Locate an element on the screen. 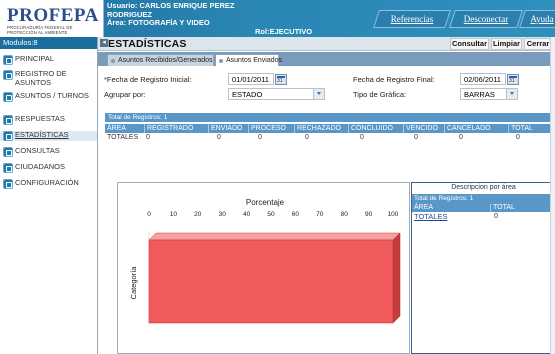  fecha-inicial-label: *Fecha de Registro Inicial: is located at coordinates (148, 79).